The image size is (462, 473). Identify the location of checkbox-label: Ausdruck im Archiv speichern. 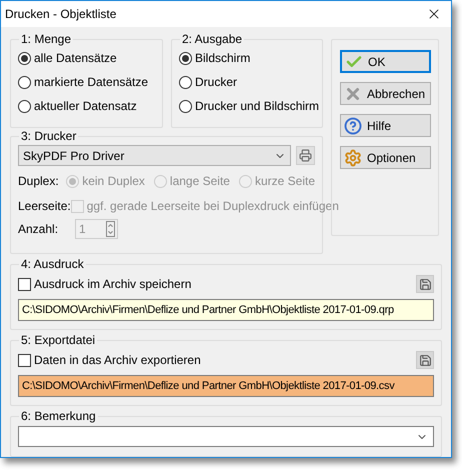
(113, 284).